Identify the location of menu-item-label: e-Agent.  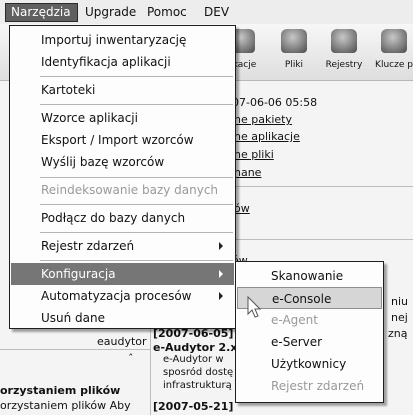
(294, 320).